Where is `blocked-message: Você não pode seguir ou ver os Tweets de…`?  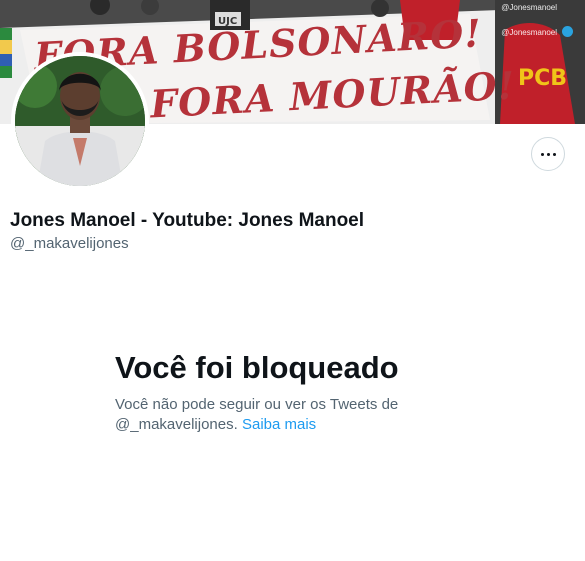 blocked-message: Você não pode seguir ou ver os Tweets de… is located at coordinates (265, 415).